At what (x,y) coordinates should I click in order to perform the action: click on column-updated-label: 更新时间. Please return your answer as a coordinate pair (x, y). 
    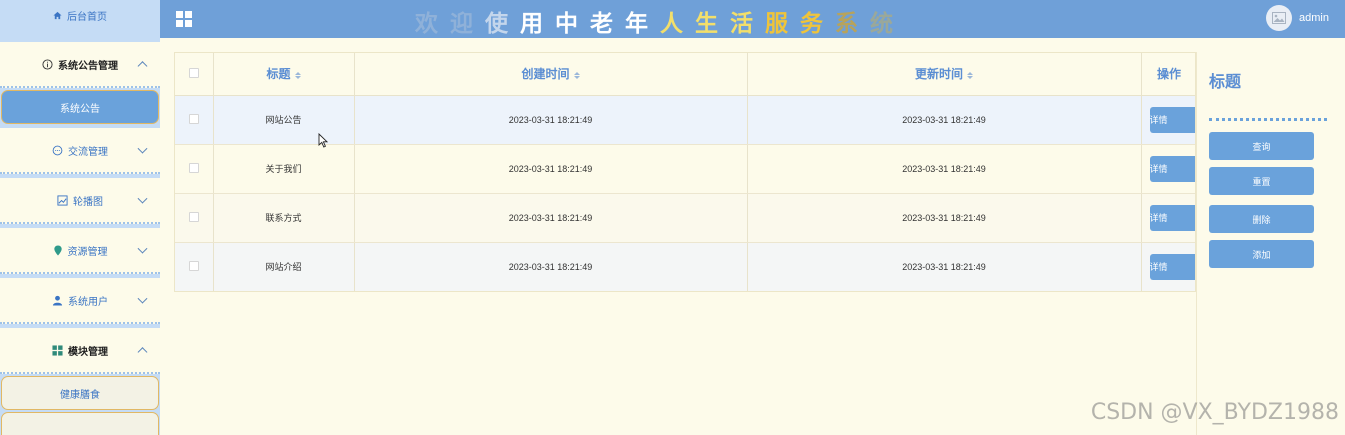
    Looking at the image, I should click on (938, 74).